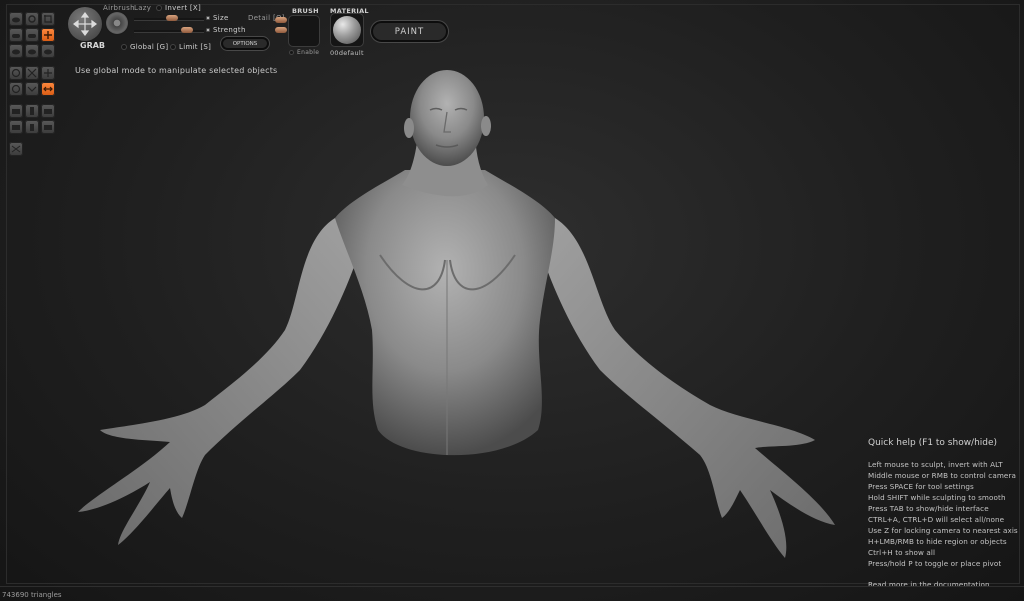  What do you see at coordinates (512, 586) in the screenshot?
I see `status-bar-divider` at bounding box center [512, 586].